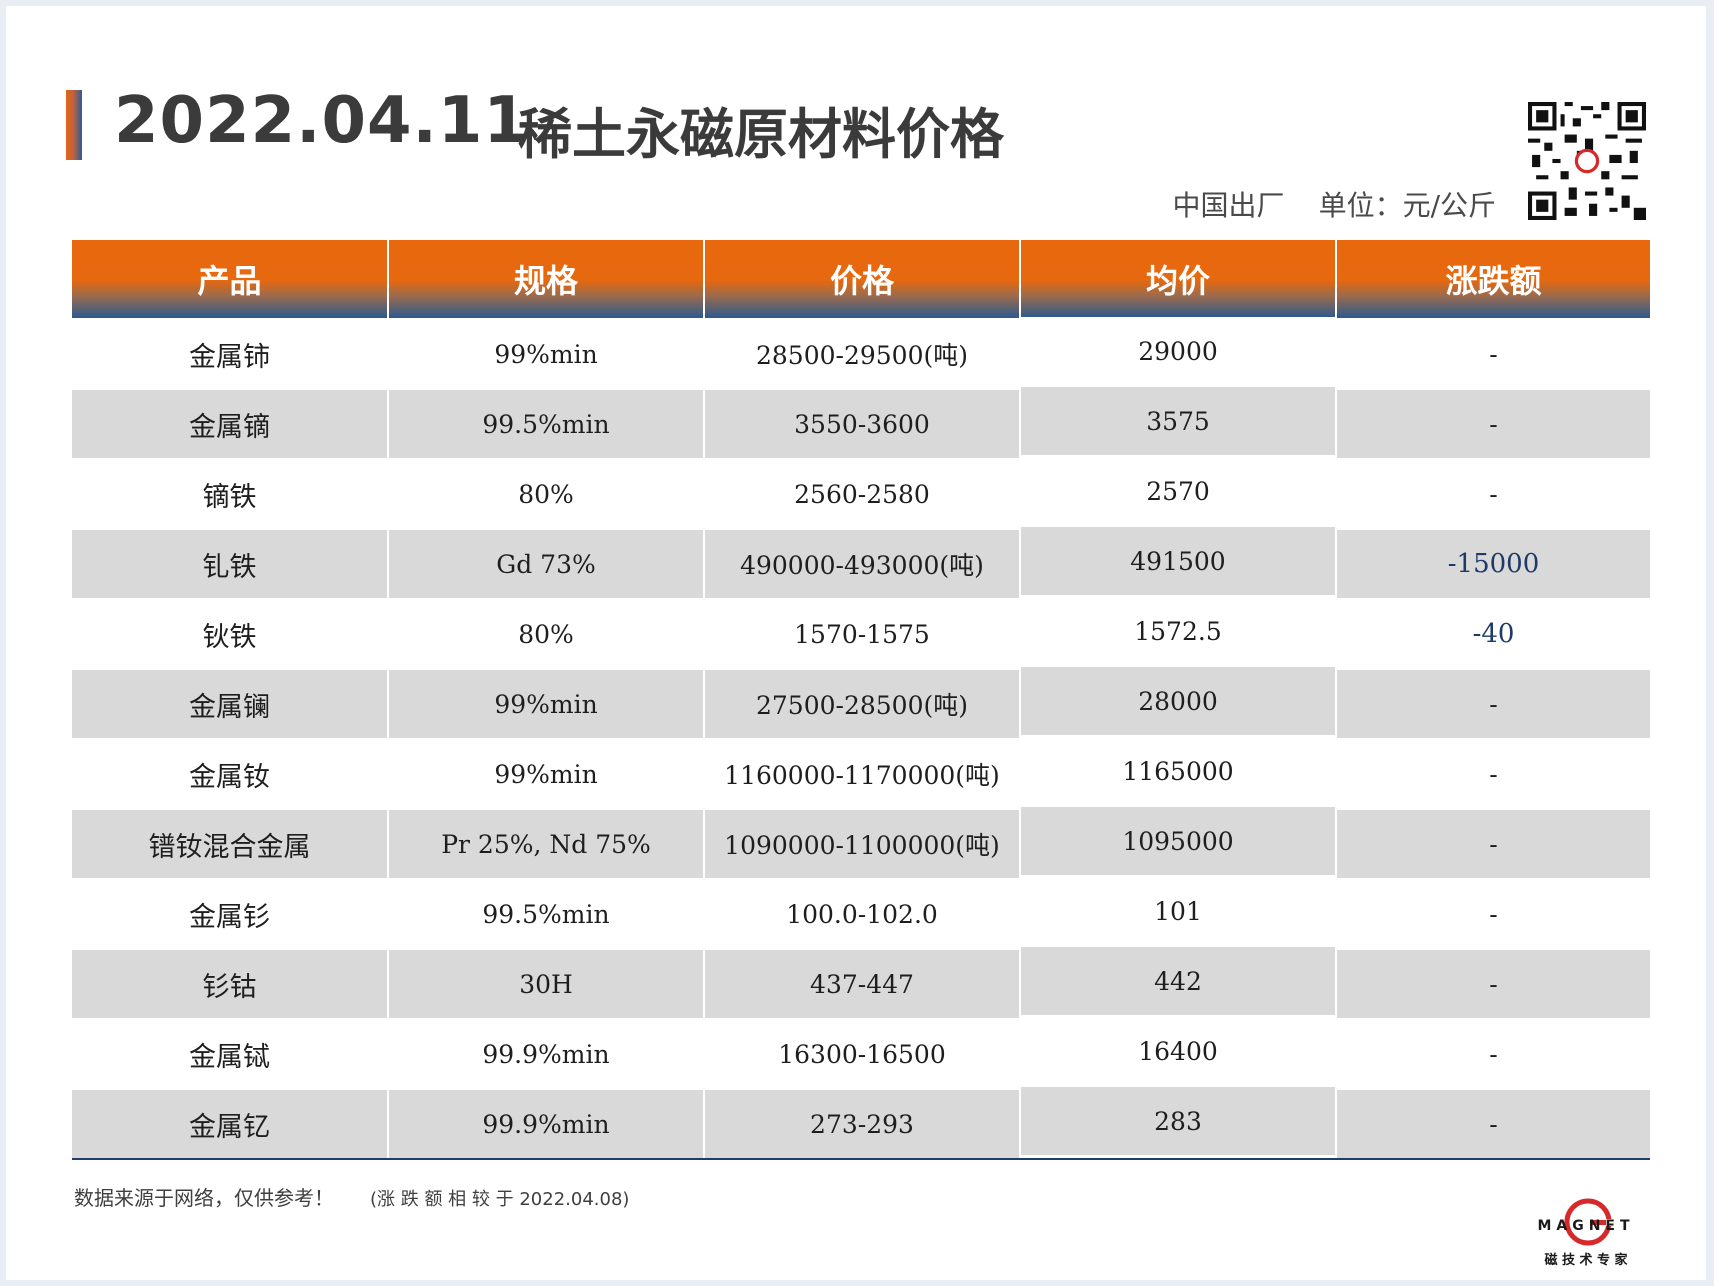  I want to click on table-row: 金属钕 99%min 1160000-1170000(吨) 1165000 -, so click(861, 772).